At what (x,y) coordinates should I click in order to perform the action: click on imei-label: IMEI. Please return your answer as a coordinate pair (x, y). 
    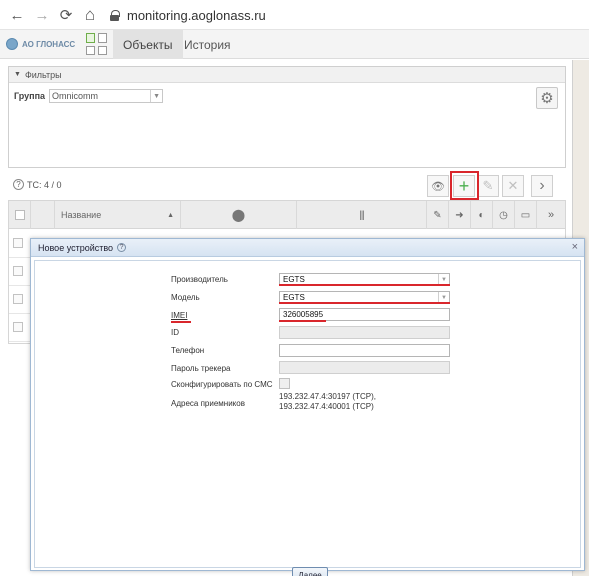
    Looking at the image, I should click on (179, 315).